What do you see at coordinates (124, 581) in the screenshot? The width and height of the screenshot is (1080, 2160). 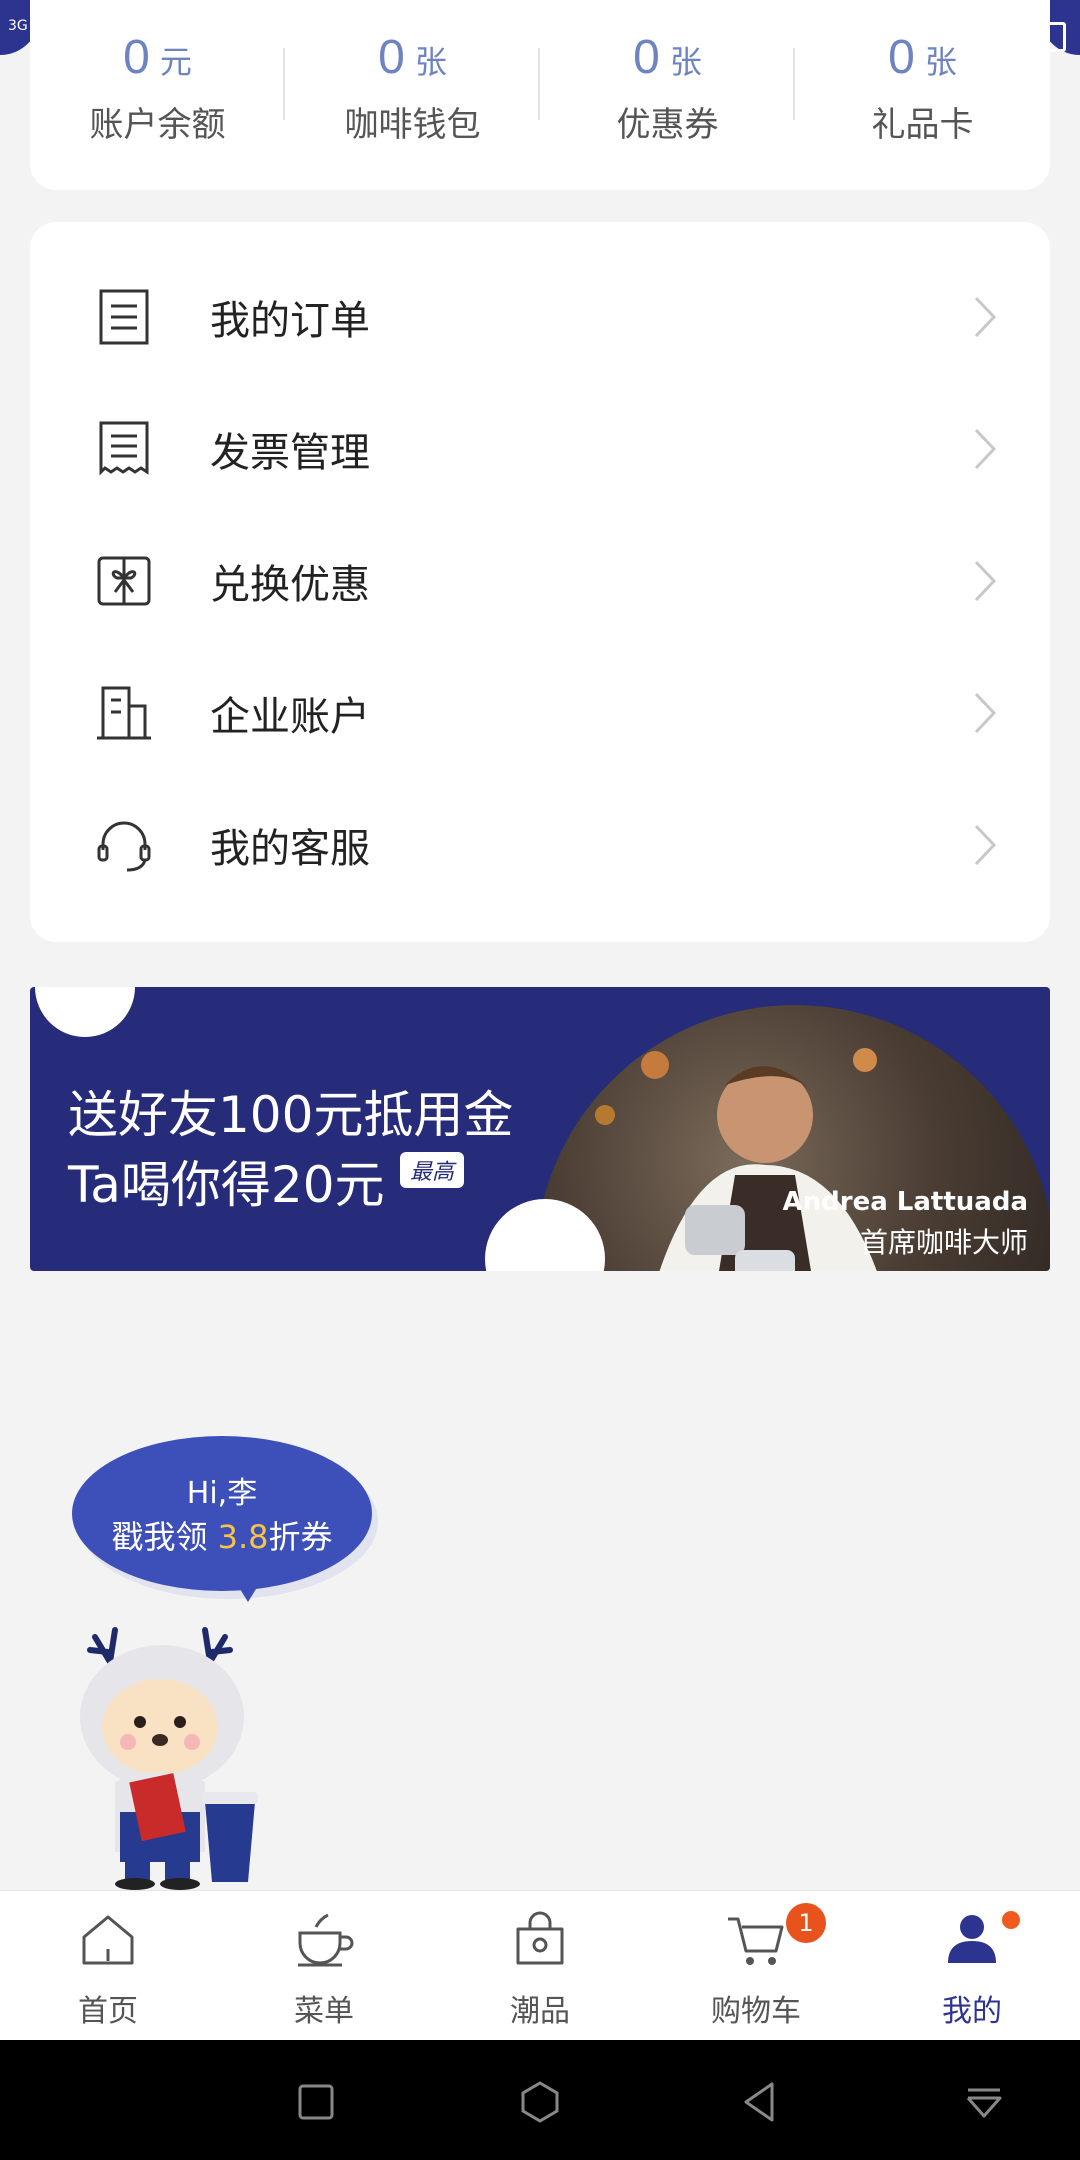 I see `gift-redeem-icon` at bounding box center [124, 581].